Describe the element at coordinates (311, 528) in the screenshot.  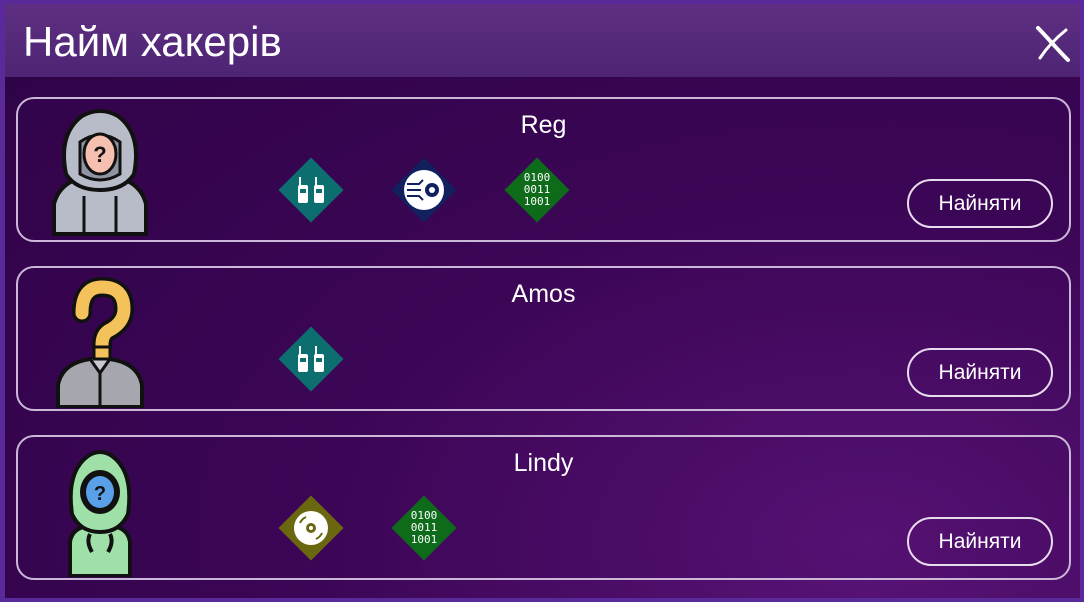
I see `disc-icon` at that location.